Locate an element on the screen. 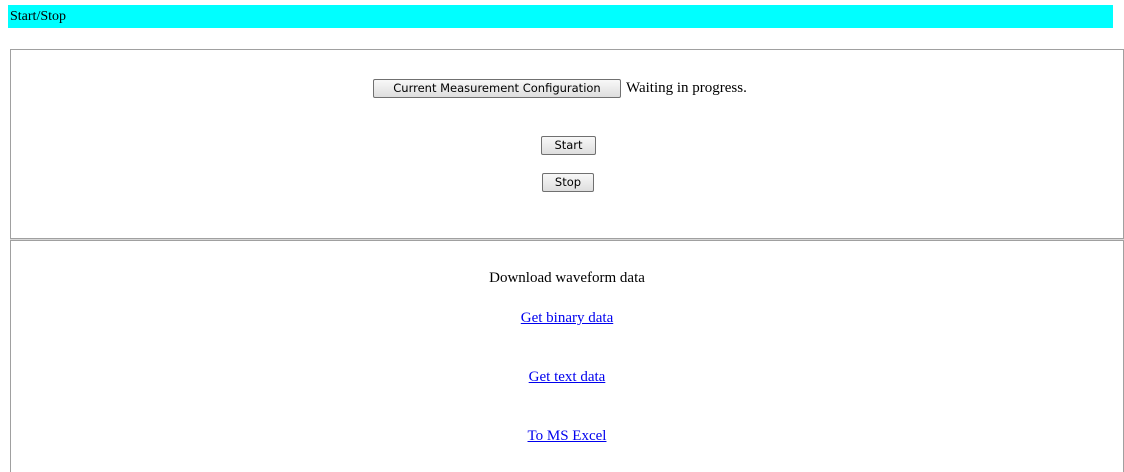 The width and height of the screenshot is (1124, 472). get-text-data-item: Get text data is located at coordinates (567, 377).